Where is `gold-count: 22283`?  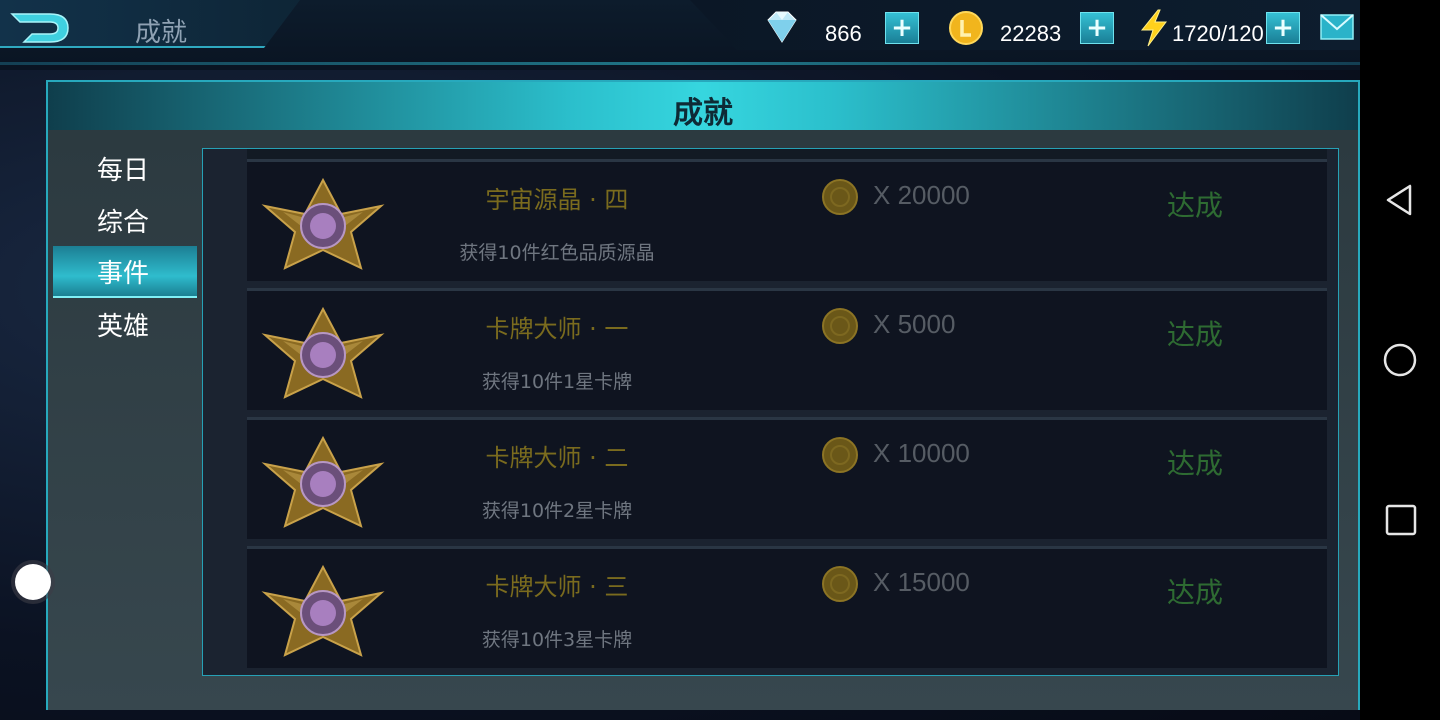
gold-count: 22283 is located at coordinates (1031, 33).